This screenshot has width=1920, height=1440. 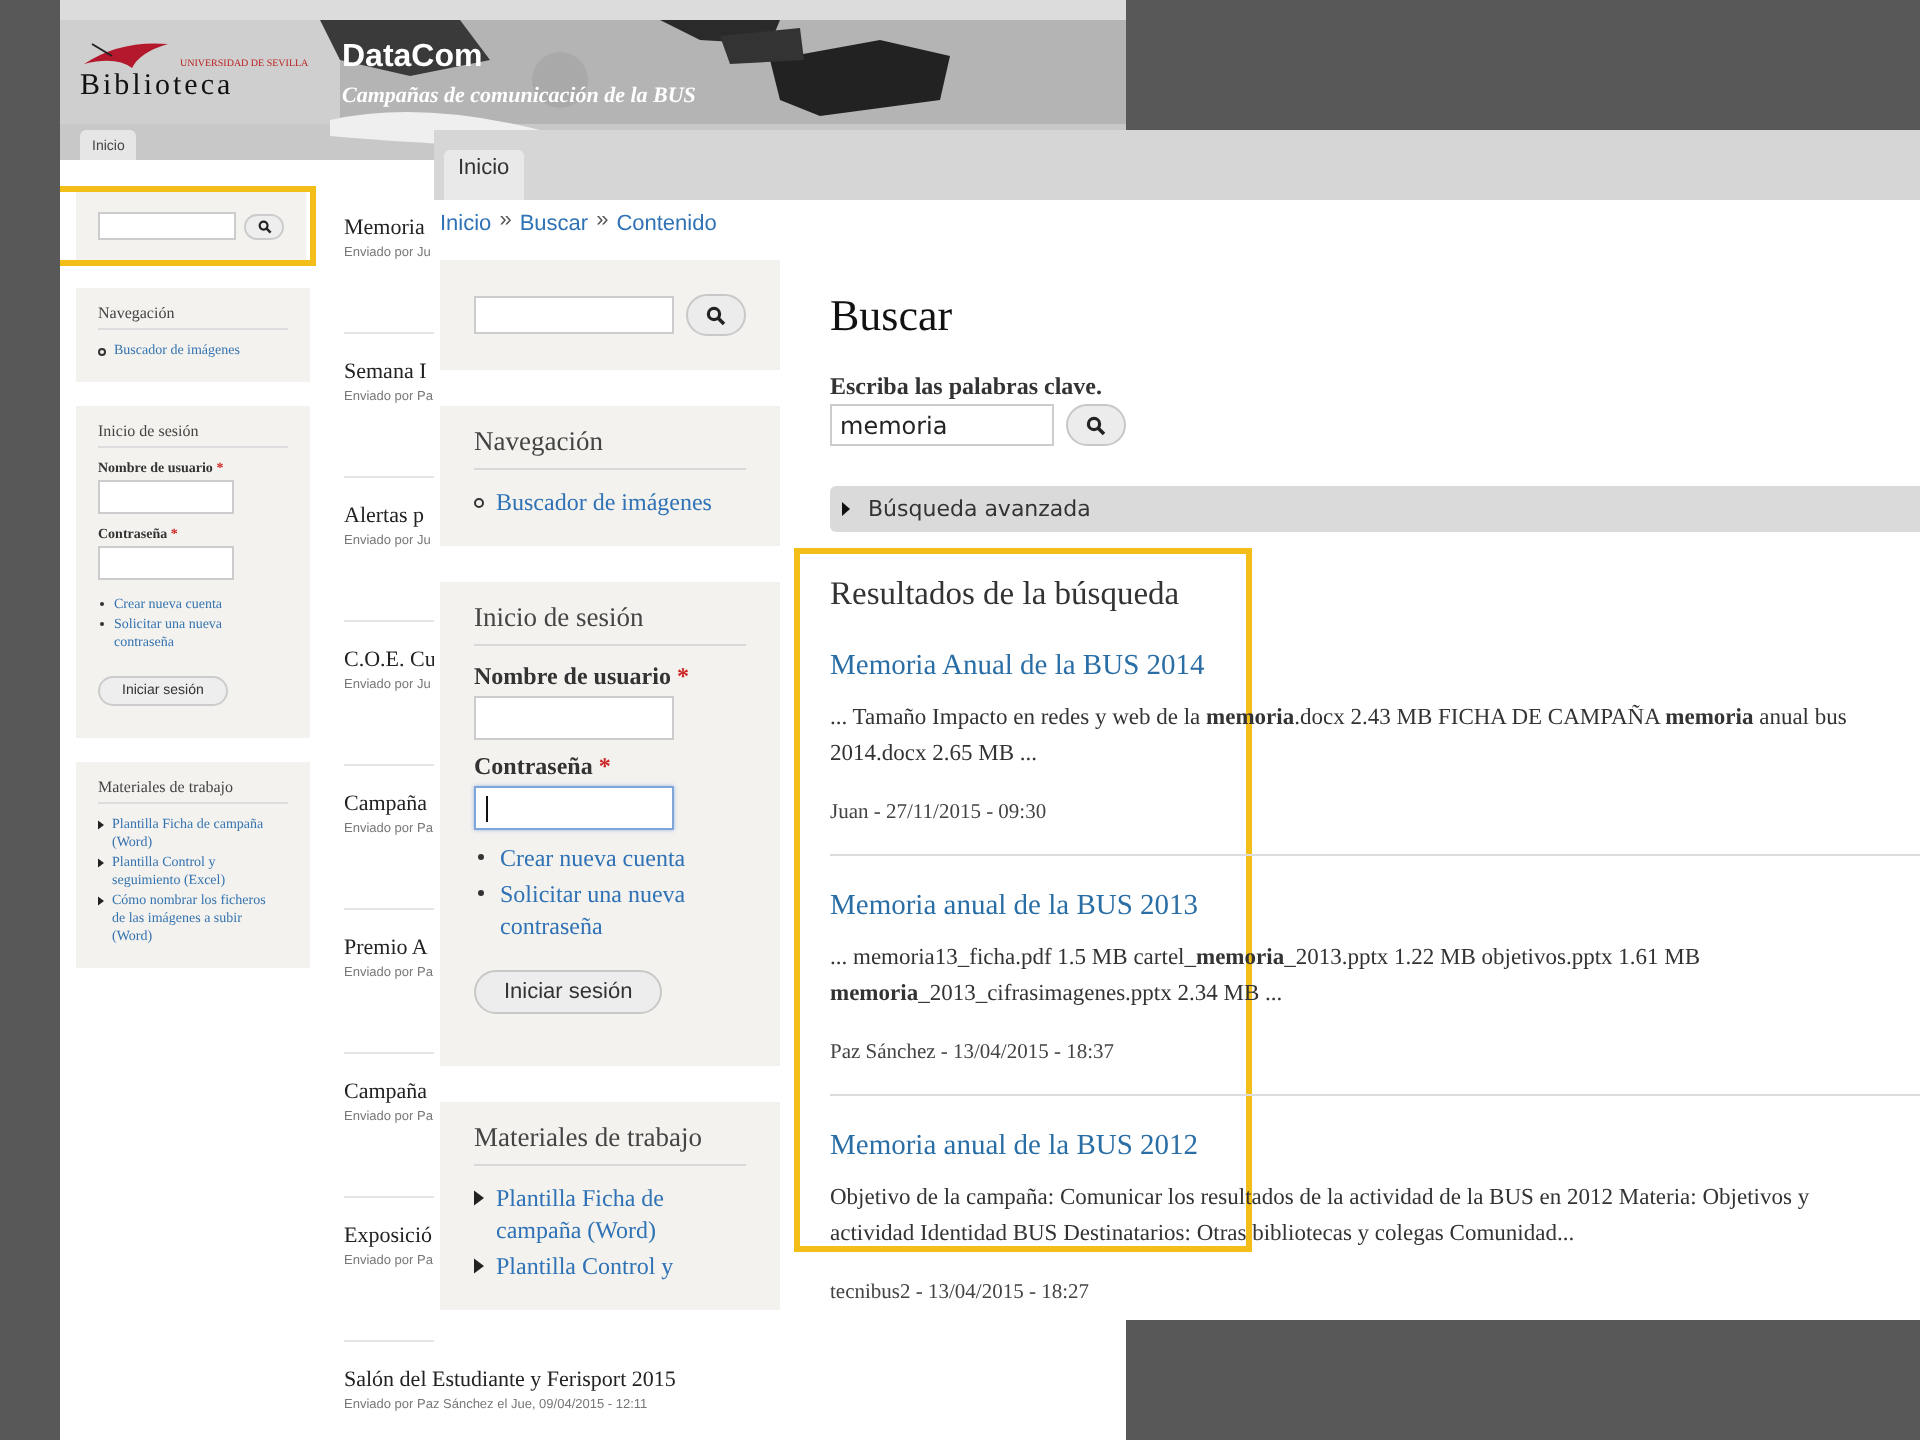 I want to click on field-label: Escriba las palabras clave., so click(x=967, y=387).